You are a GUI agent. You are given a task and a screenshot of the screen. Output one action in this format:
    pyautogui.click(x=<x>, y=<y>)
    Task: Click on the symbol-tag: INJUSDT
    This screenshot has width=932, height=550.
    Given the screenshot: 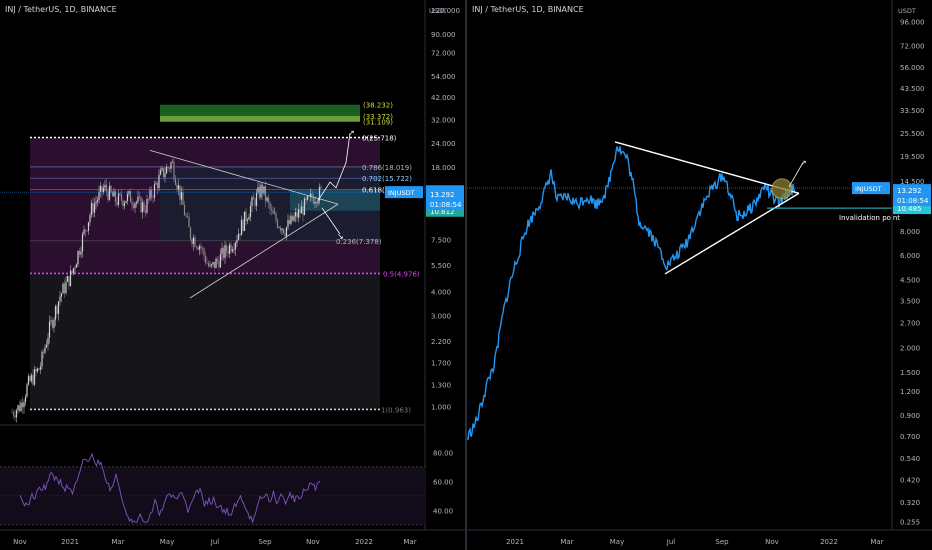 What is the action you would take?
    pyautogui.click(x=401, y=193)
    